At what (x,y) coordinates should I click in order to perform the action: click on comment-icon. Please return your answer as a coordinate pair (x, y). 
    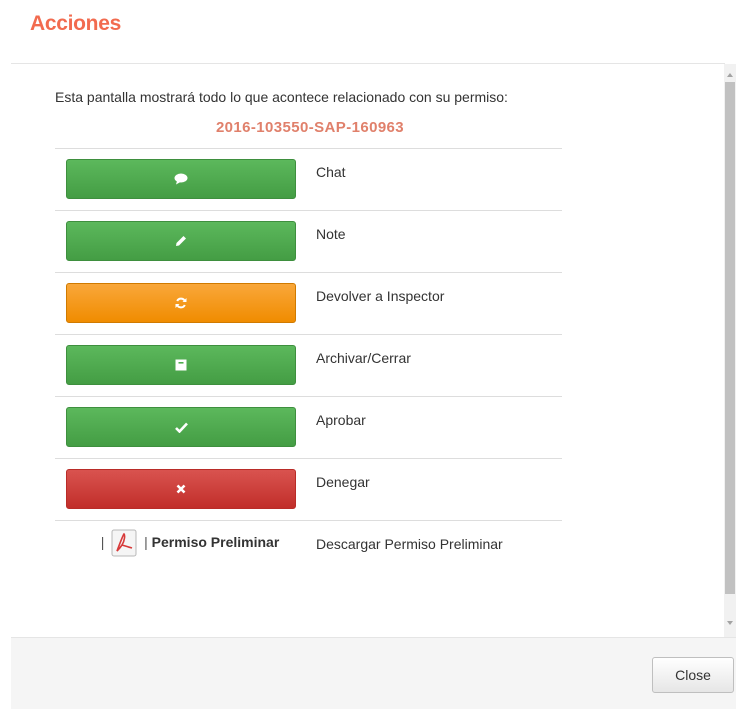
    Looking at the image, I should click on (181, 179).